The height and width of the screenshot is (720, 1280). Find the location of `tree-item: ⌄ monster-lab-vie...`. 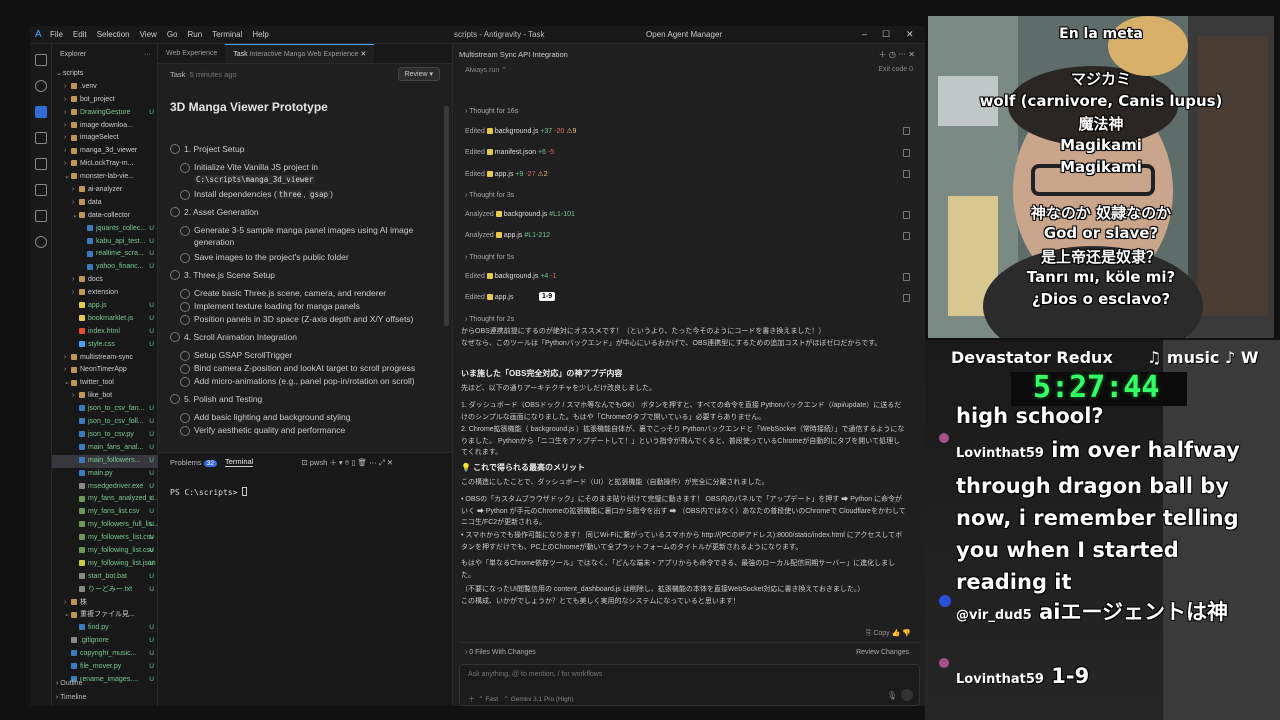

tree-item: ⌄ monster-lab-vie... is located at coordinates (105, 177).